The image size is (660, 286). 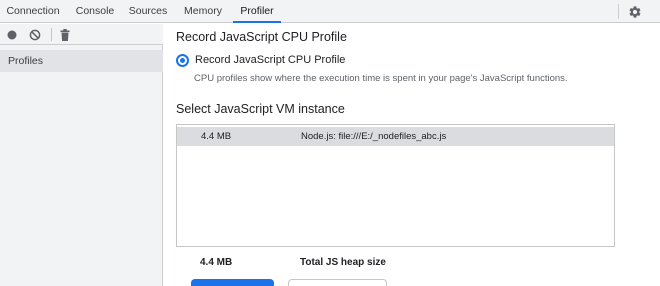 I want to click on total-heap-size-value: 4.4 MB, so click(x=216, y=262).